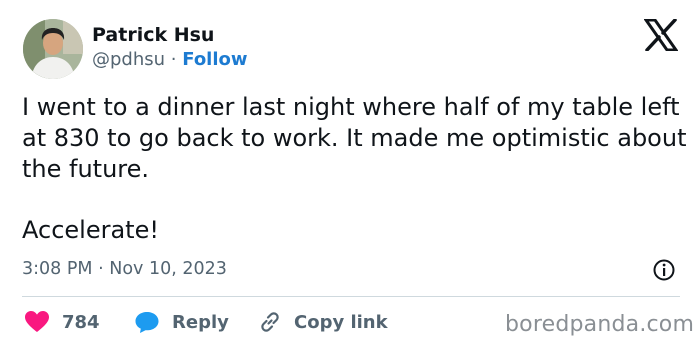 This screenshot has height=348, width=700. What do you see at coordinates (270, 322) in the screenshot?
I see `link-icon` at bounding box center [270, 322].